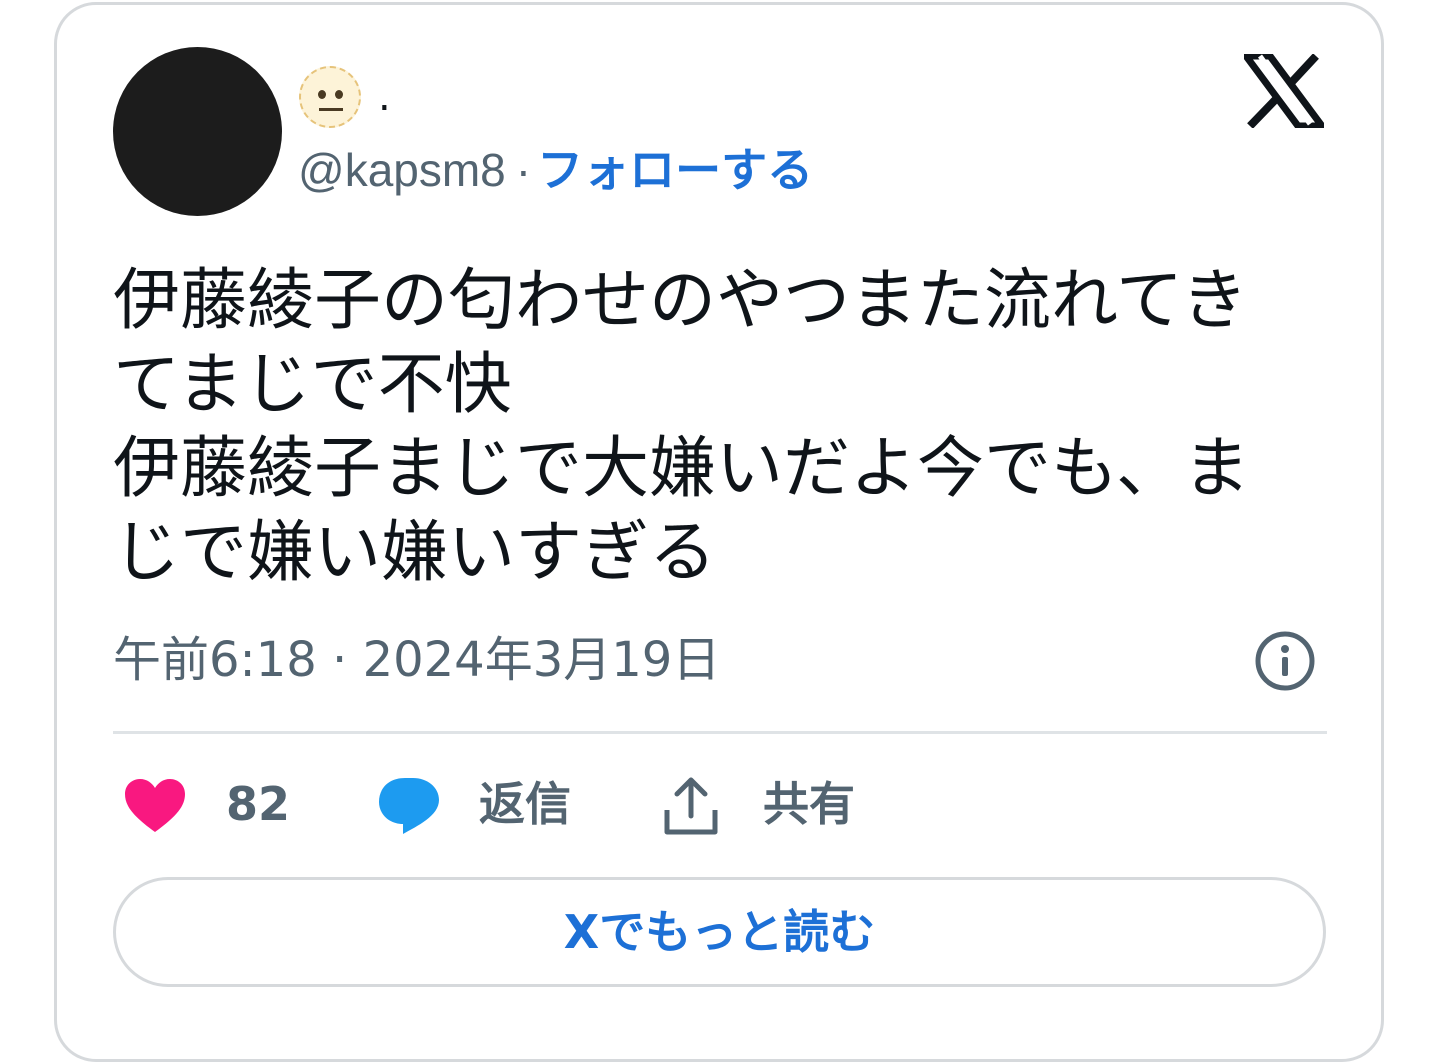  Describe the element at coordinates (312, 384) in the screenshot. I see `tweet-line: てまじで不快` at that location.